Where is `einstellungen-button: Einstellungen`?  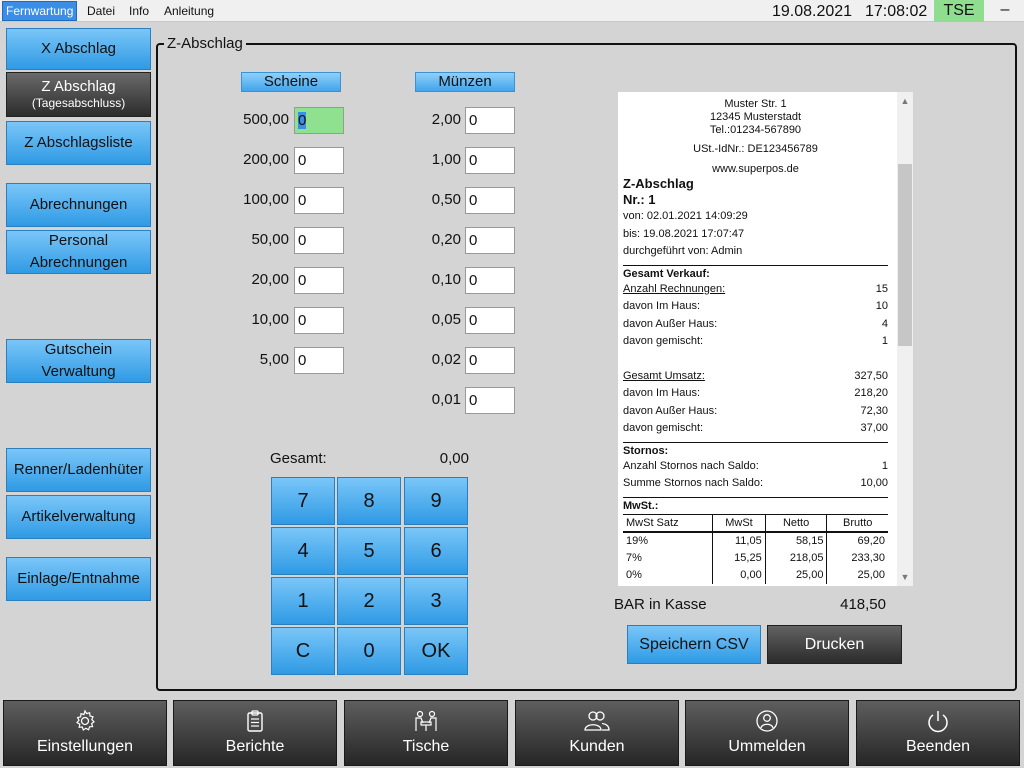 einstellungen-button: Einstellungen is located at coordinates (85, 733).